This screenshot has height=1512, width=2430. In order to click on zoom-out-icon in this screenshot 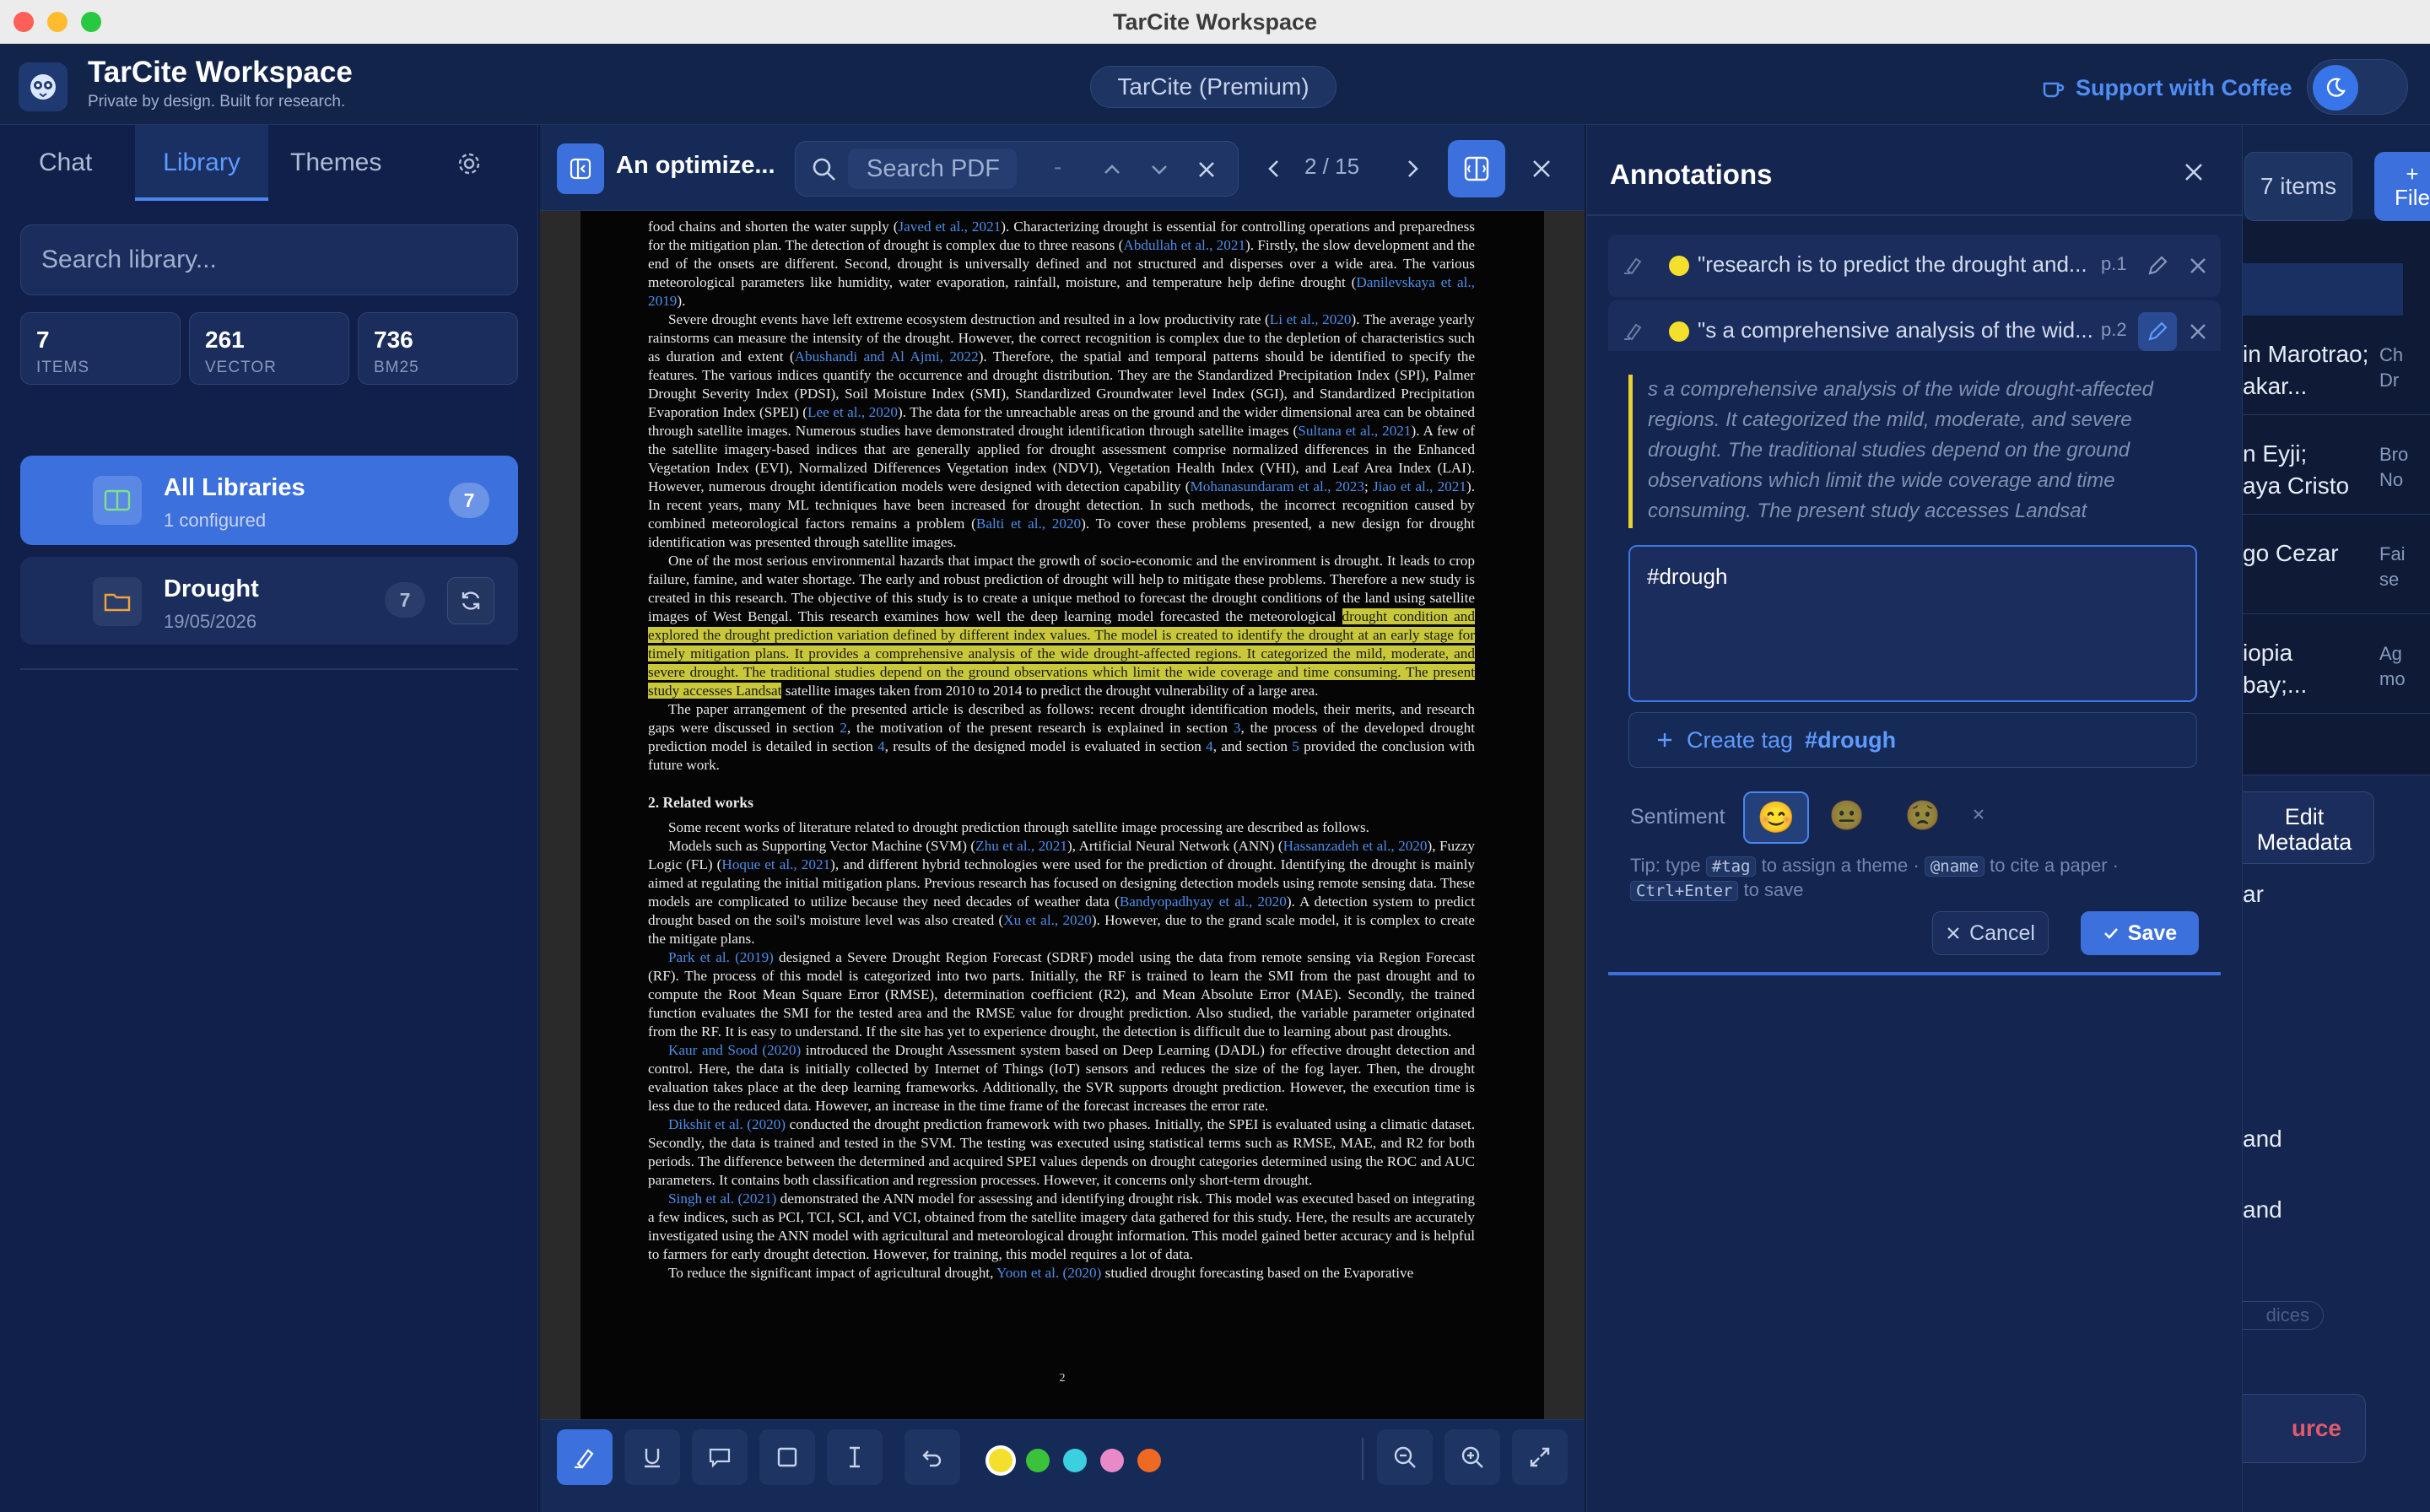, I will do `click(1405, 1457)`.